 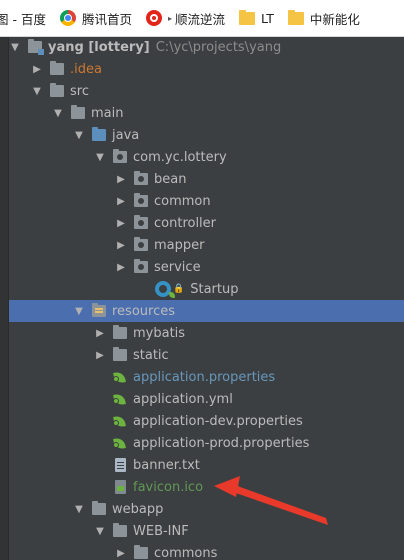 I want to click on bookmark-folder-zhongxin: 中新能化, so click(x=323, y=18).